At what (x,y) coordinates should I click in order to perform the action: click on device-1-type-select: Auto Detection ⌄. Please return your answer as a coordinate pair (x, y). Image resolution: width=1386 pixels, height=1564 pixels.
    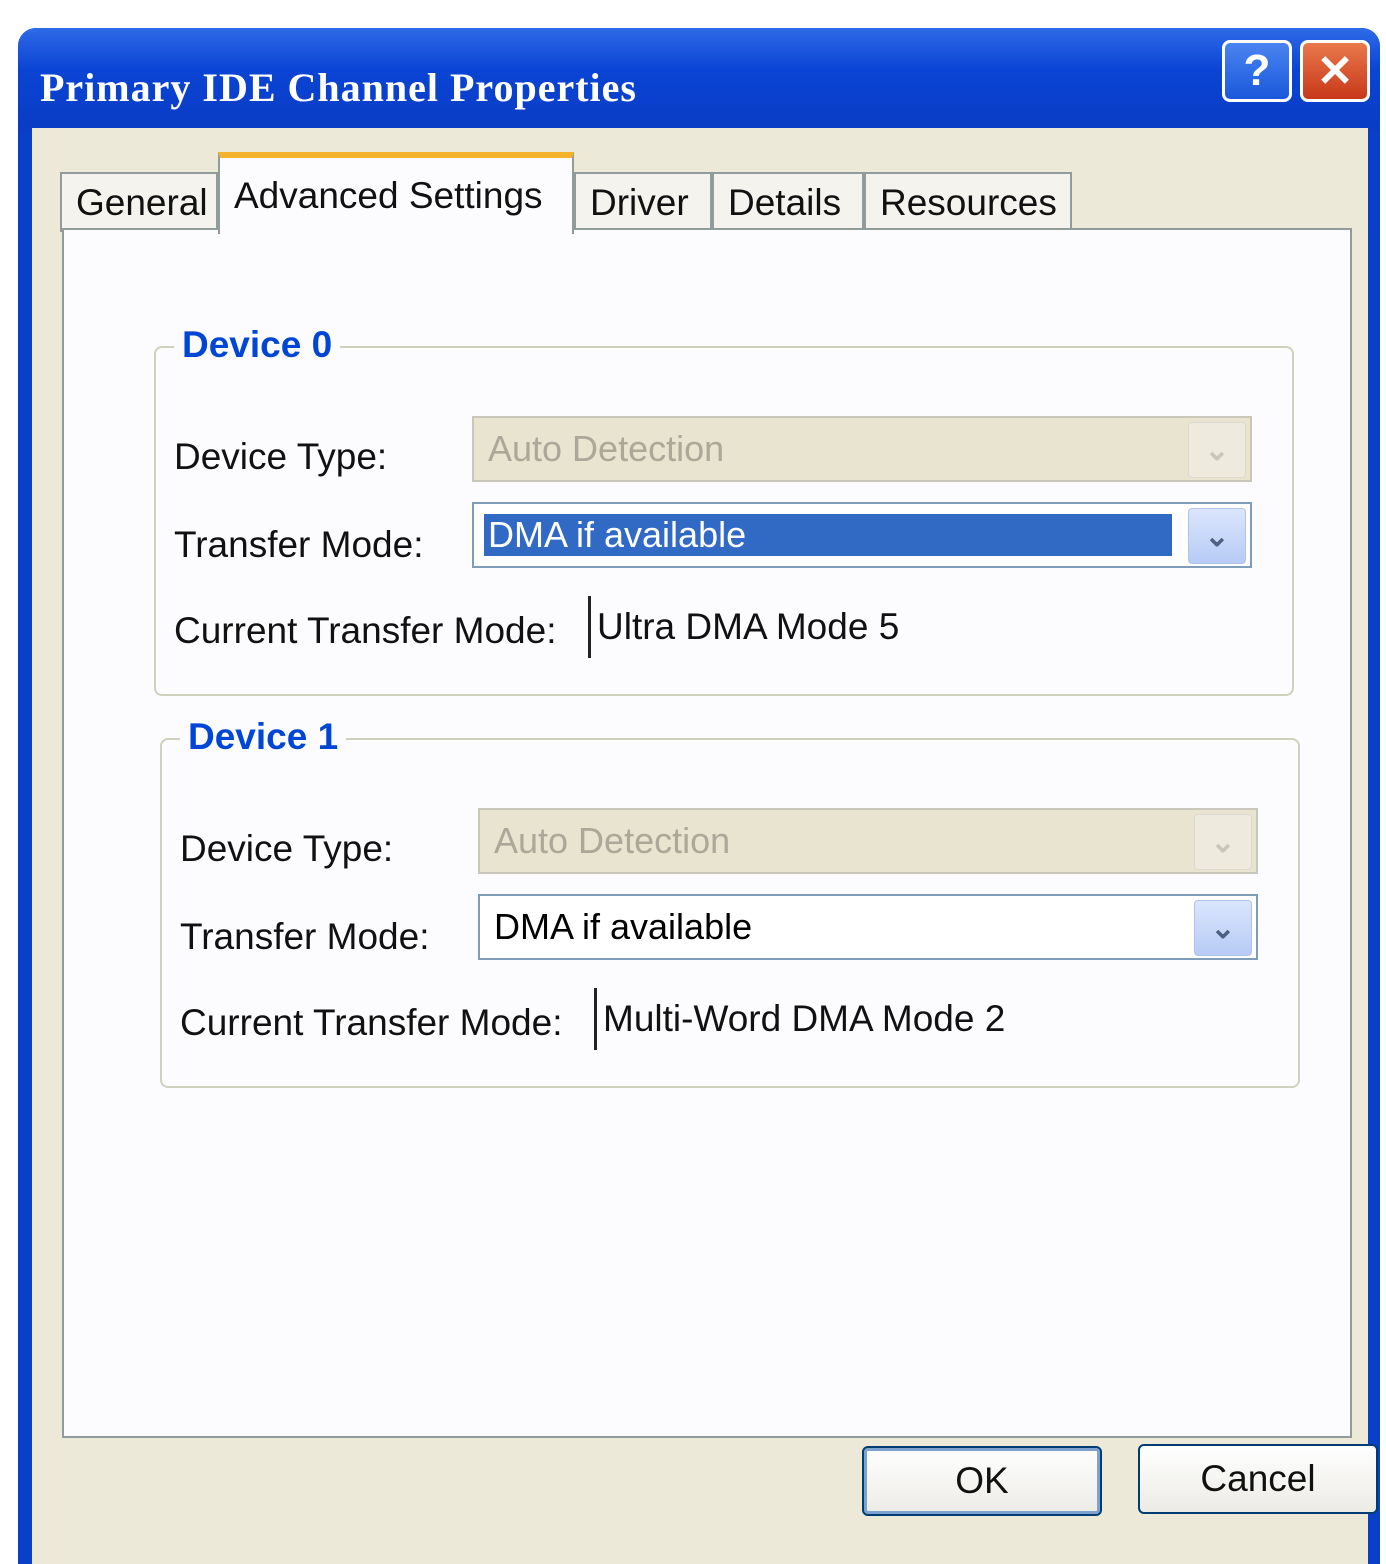
    Looking at the image, I should click on (868, 841).